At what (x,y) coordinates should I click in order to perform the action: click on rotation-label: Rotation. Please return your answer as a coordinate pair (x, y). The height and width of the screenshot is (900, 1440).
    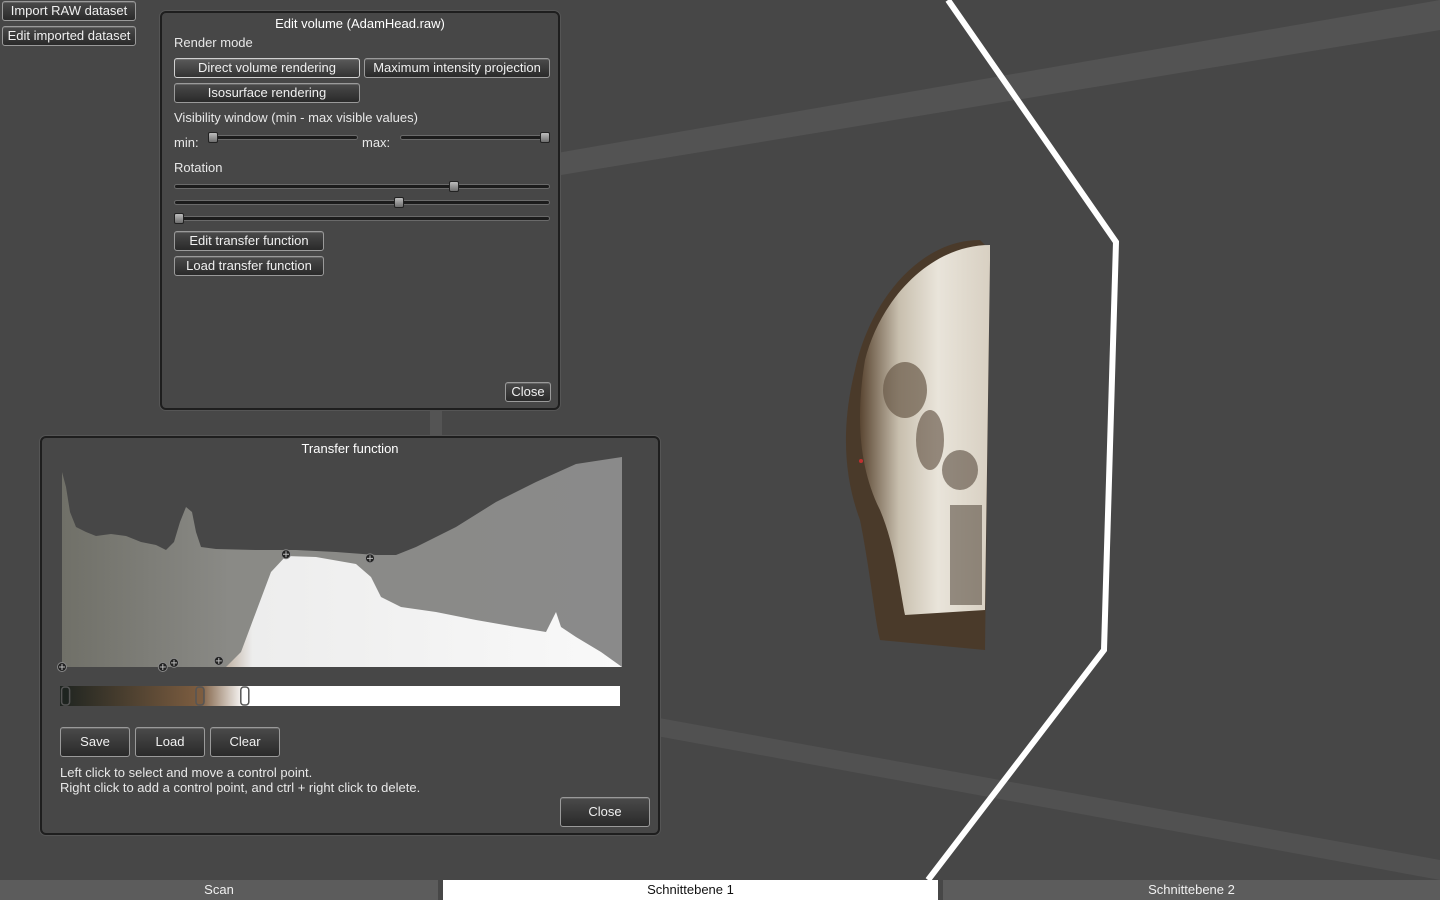
    Looking at the image, I should click on (198, 167).